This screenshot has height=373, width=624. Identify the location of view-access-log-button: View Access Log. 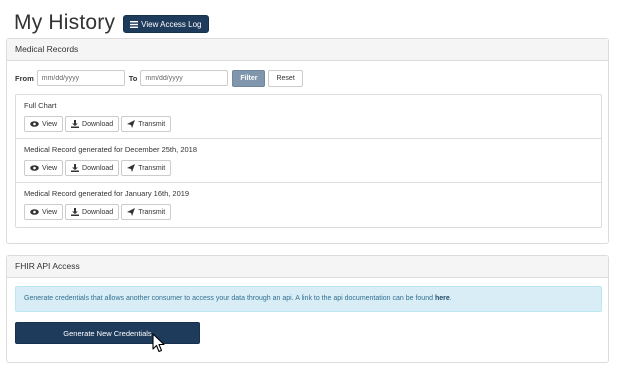
(166, 24).